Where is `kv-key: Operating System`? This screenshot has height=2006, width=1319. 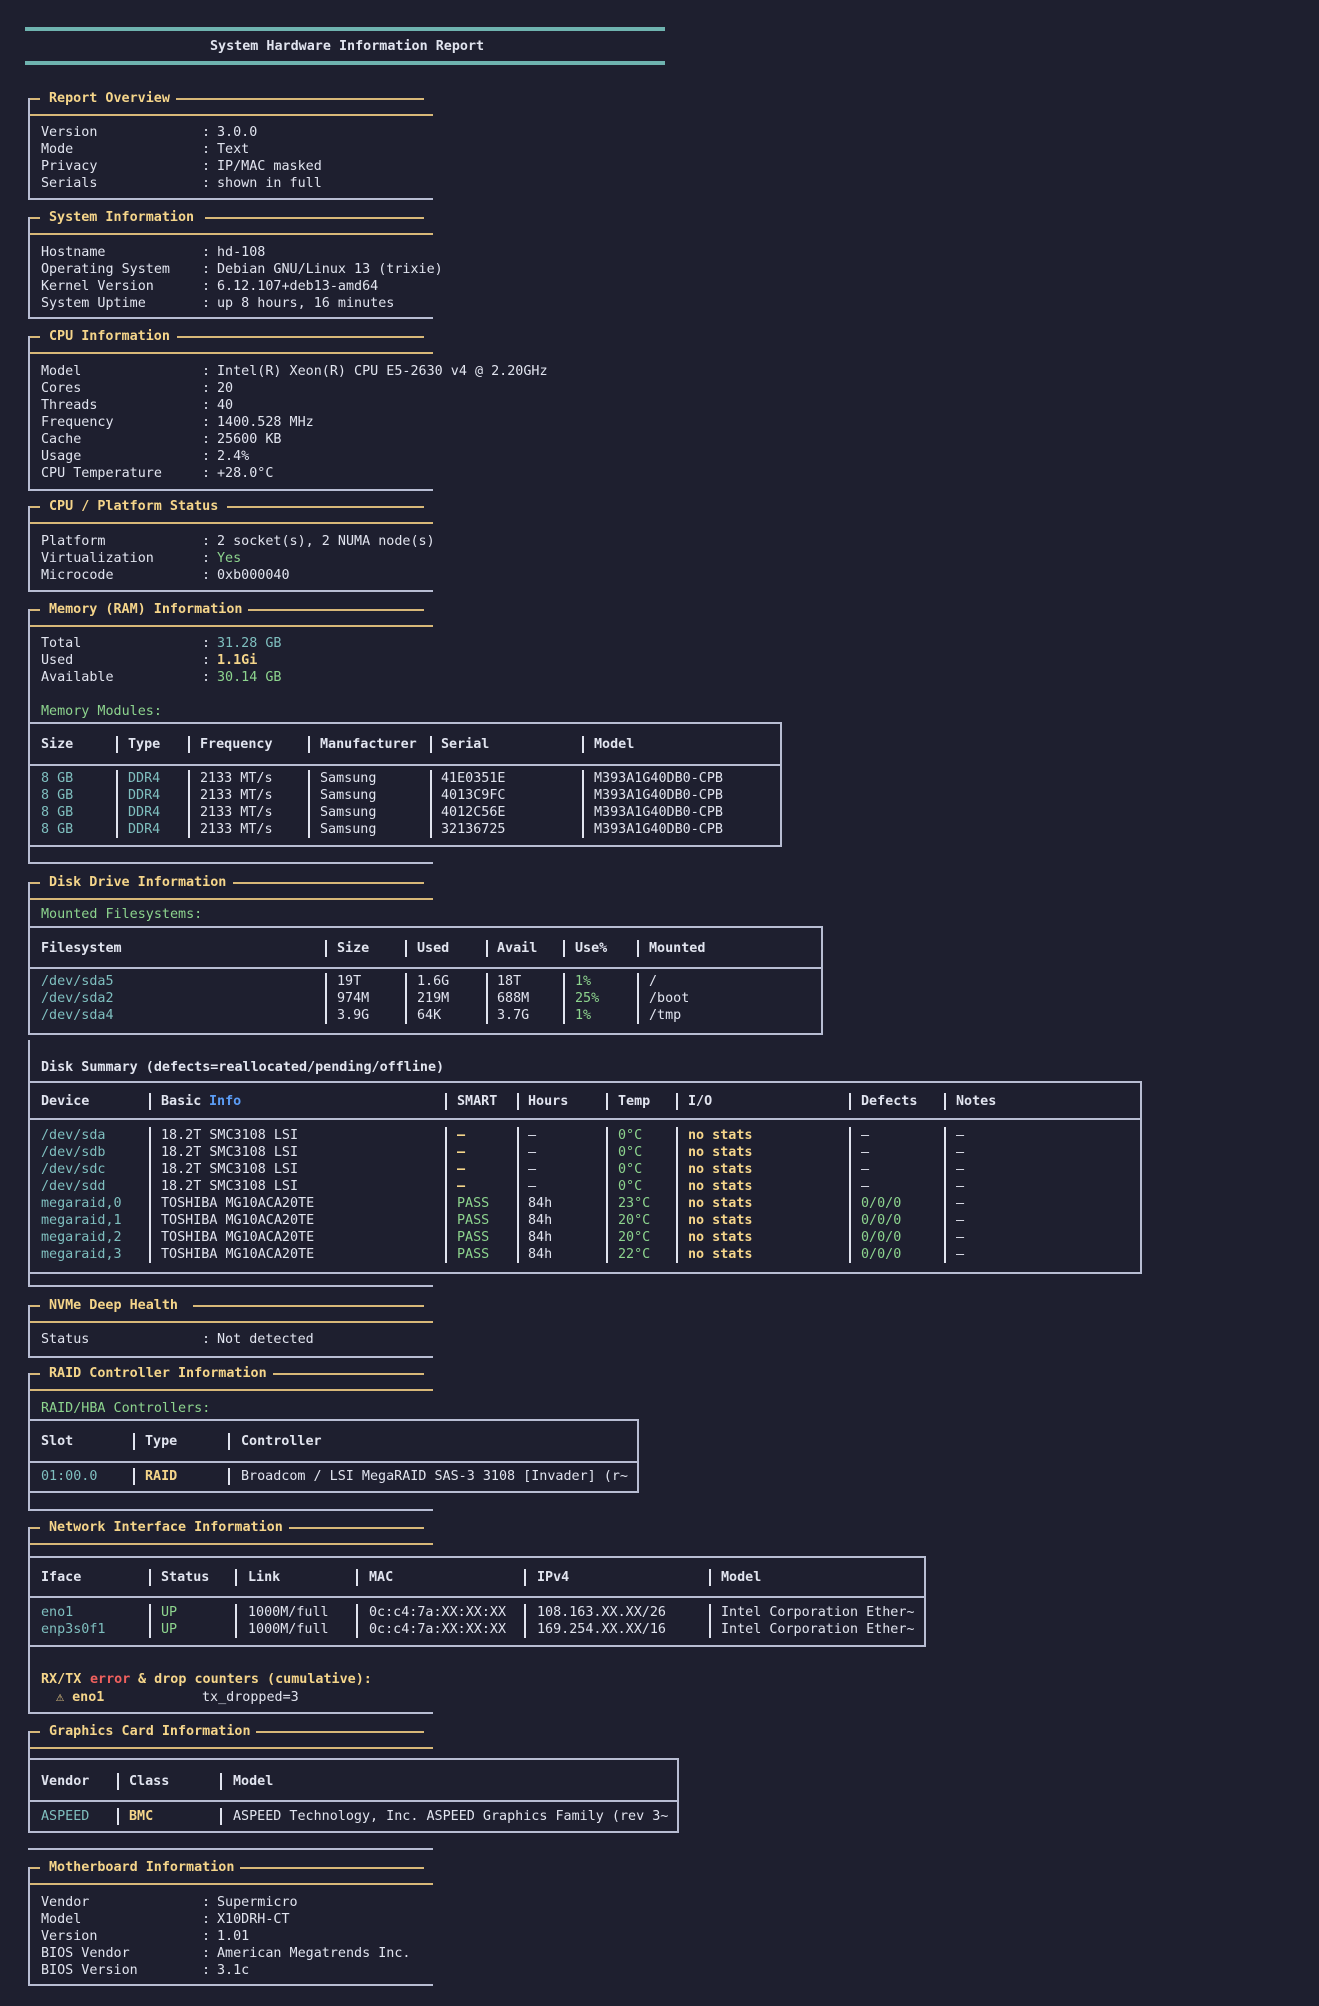 kv-key: Operating System is located at coordinates (105, 269).